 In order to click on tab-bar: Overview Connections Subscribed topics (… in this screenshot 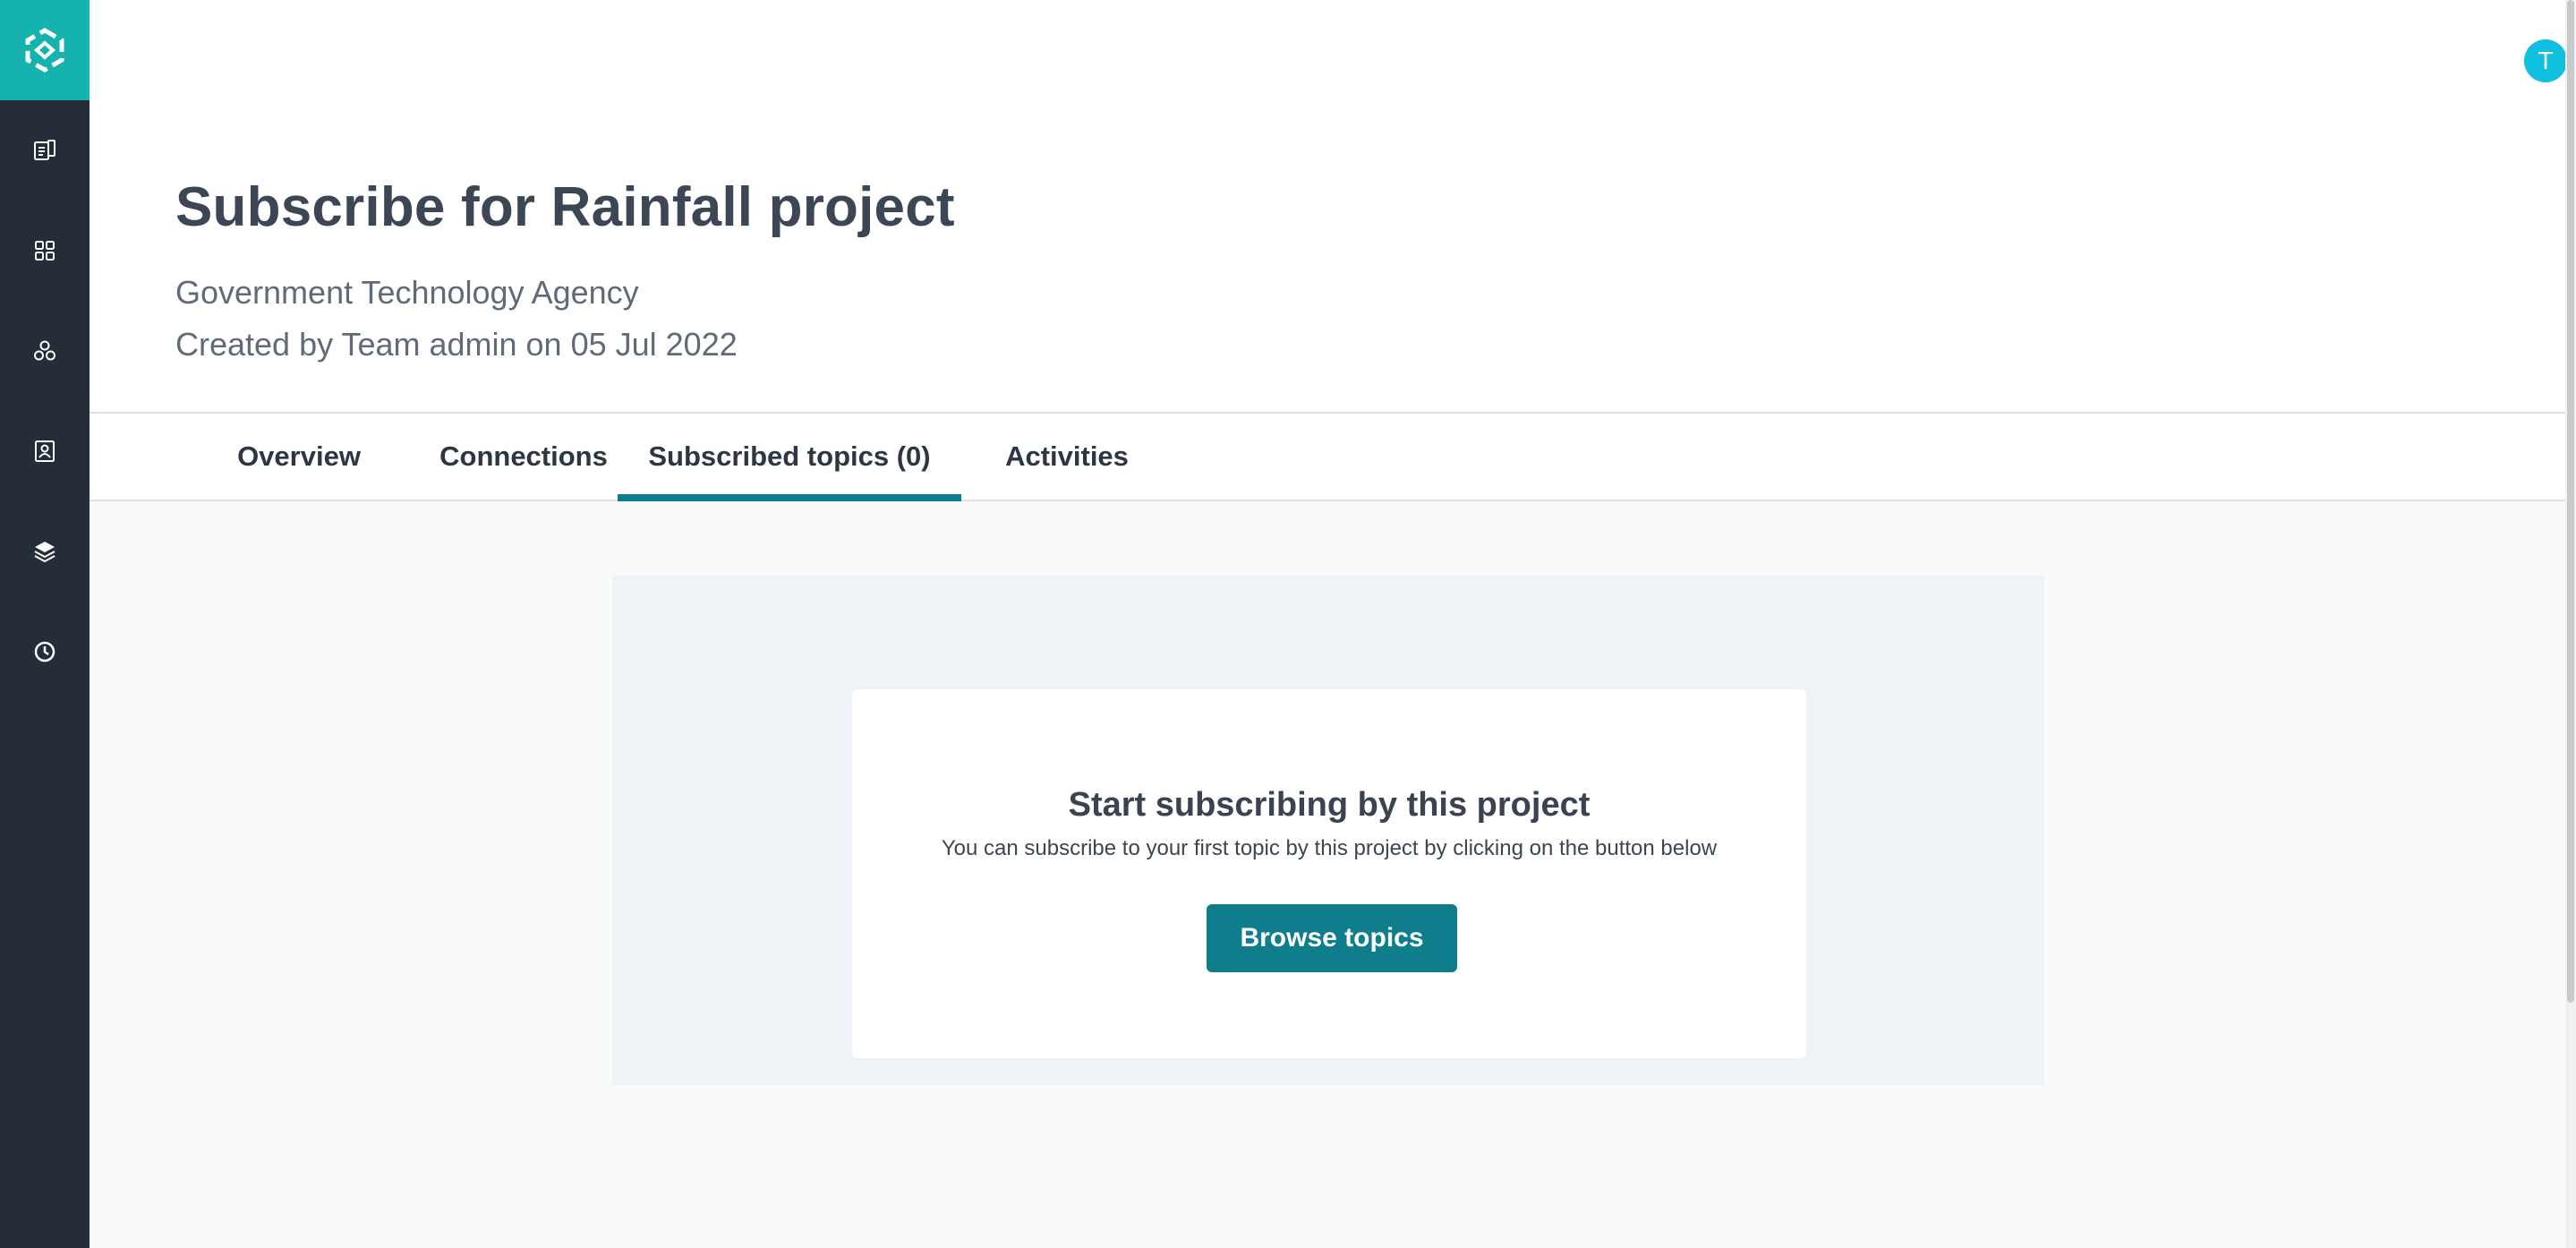, I will do `click(1329, 457)`.